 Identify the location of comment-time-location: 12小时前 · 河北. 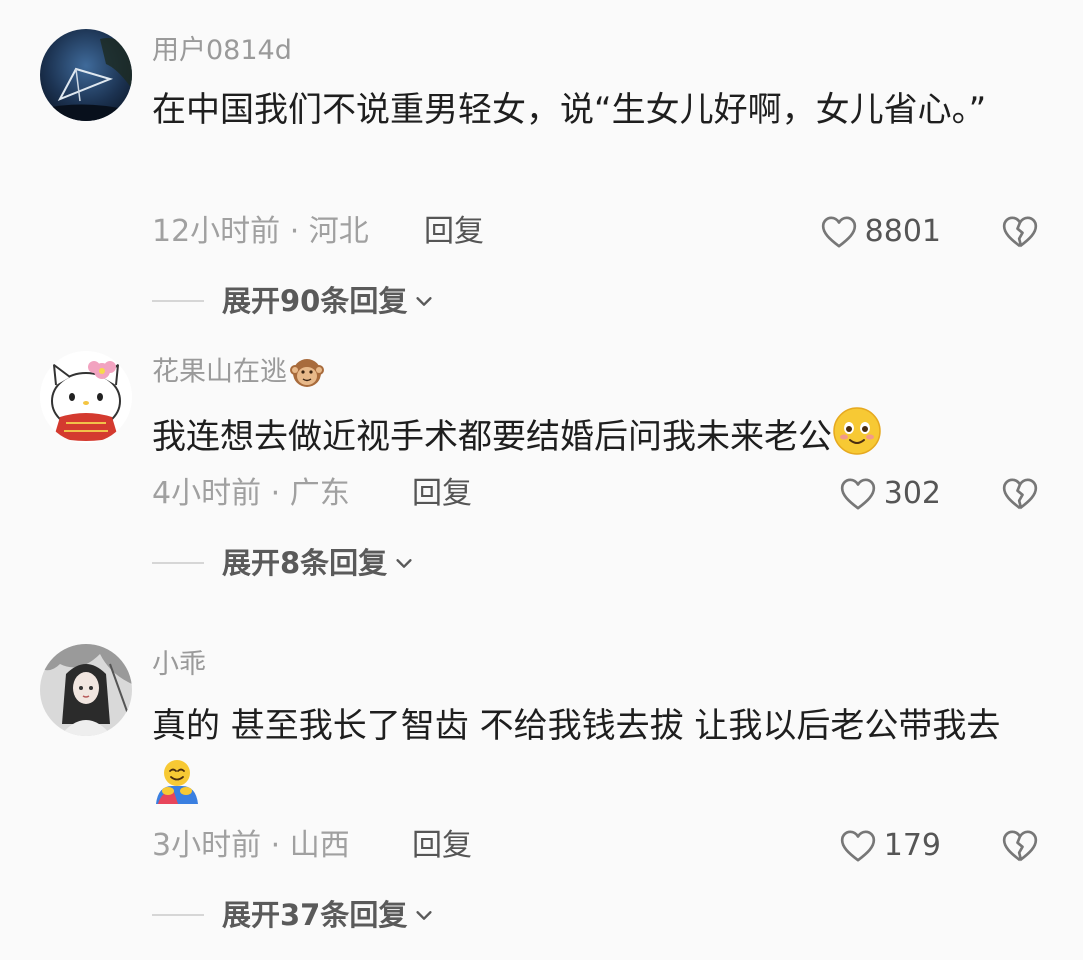
(260, 231).